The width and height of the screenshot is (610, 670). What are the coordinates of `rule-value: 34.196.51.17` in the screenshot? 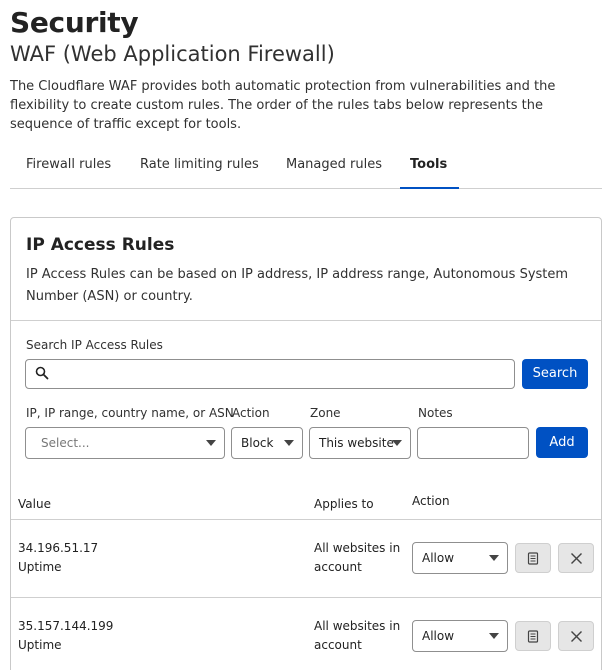 It's located at (58, 548).